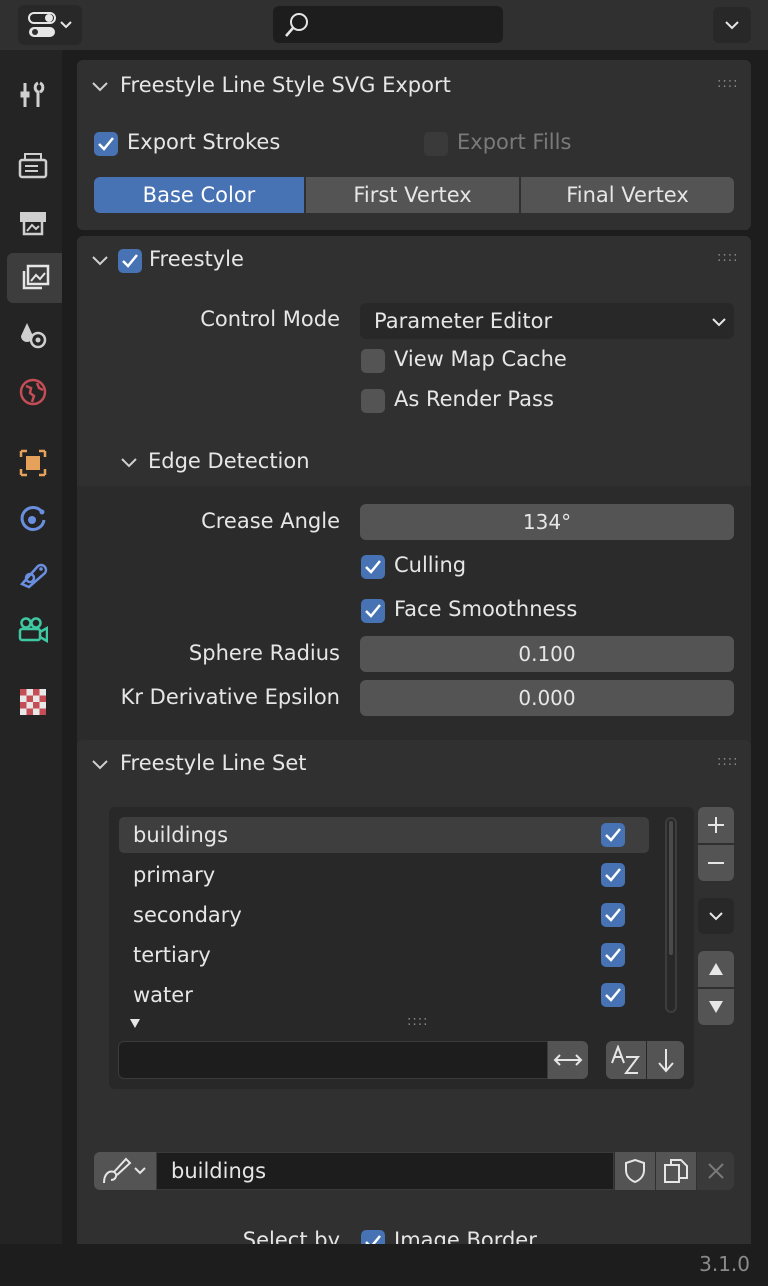  I want to click on as-render-pass-checkbox, so click(373, 401).